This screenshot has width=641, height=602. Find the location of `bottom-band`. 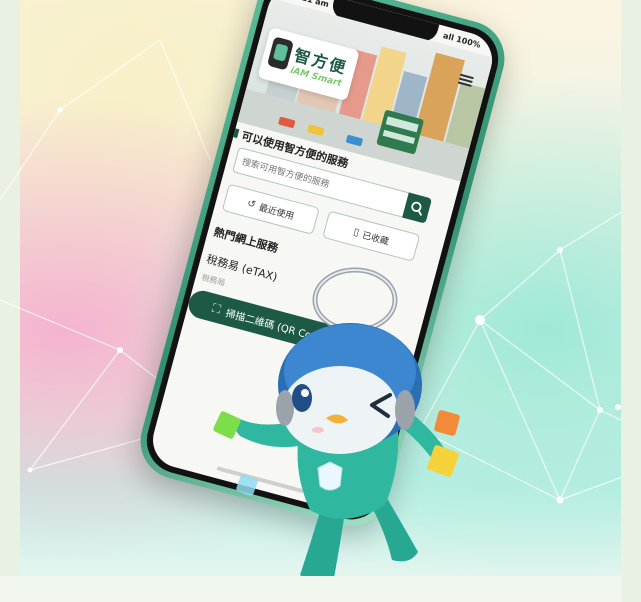

bottom-band is located at coordinates (320, 589).